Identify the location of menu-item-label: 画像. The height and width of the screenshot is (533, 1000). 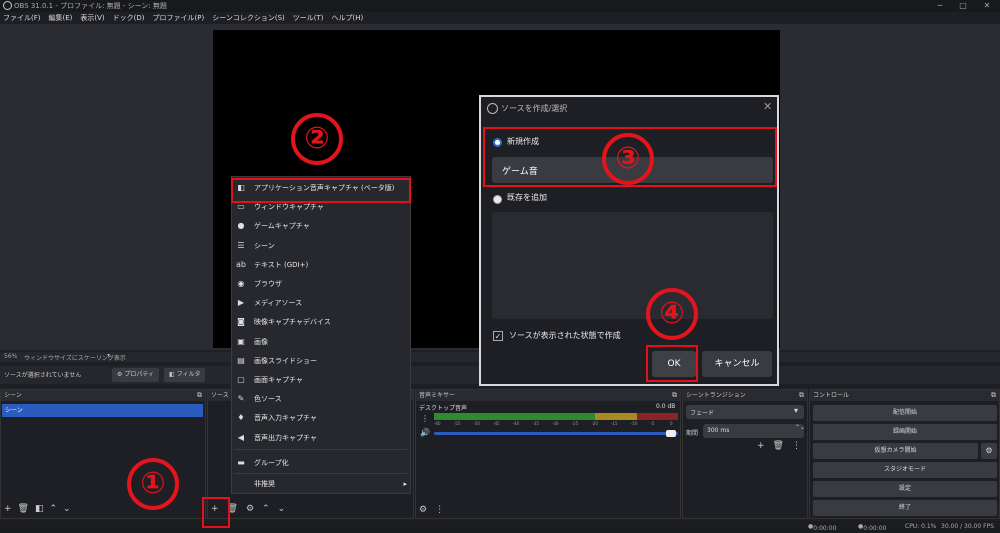
(261, 341).